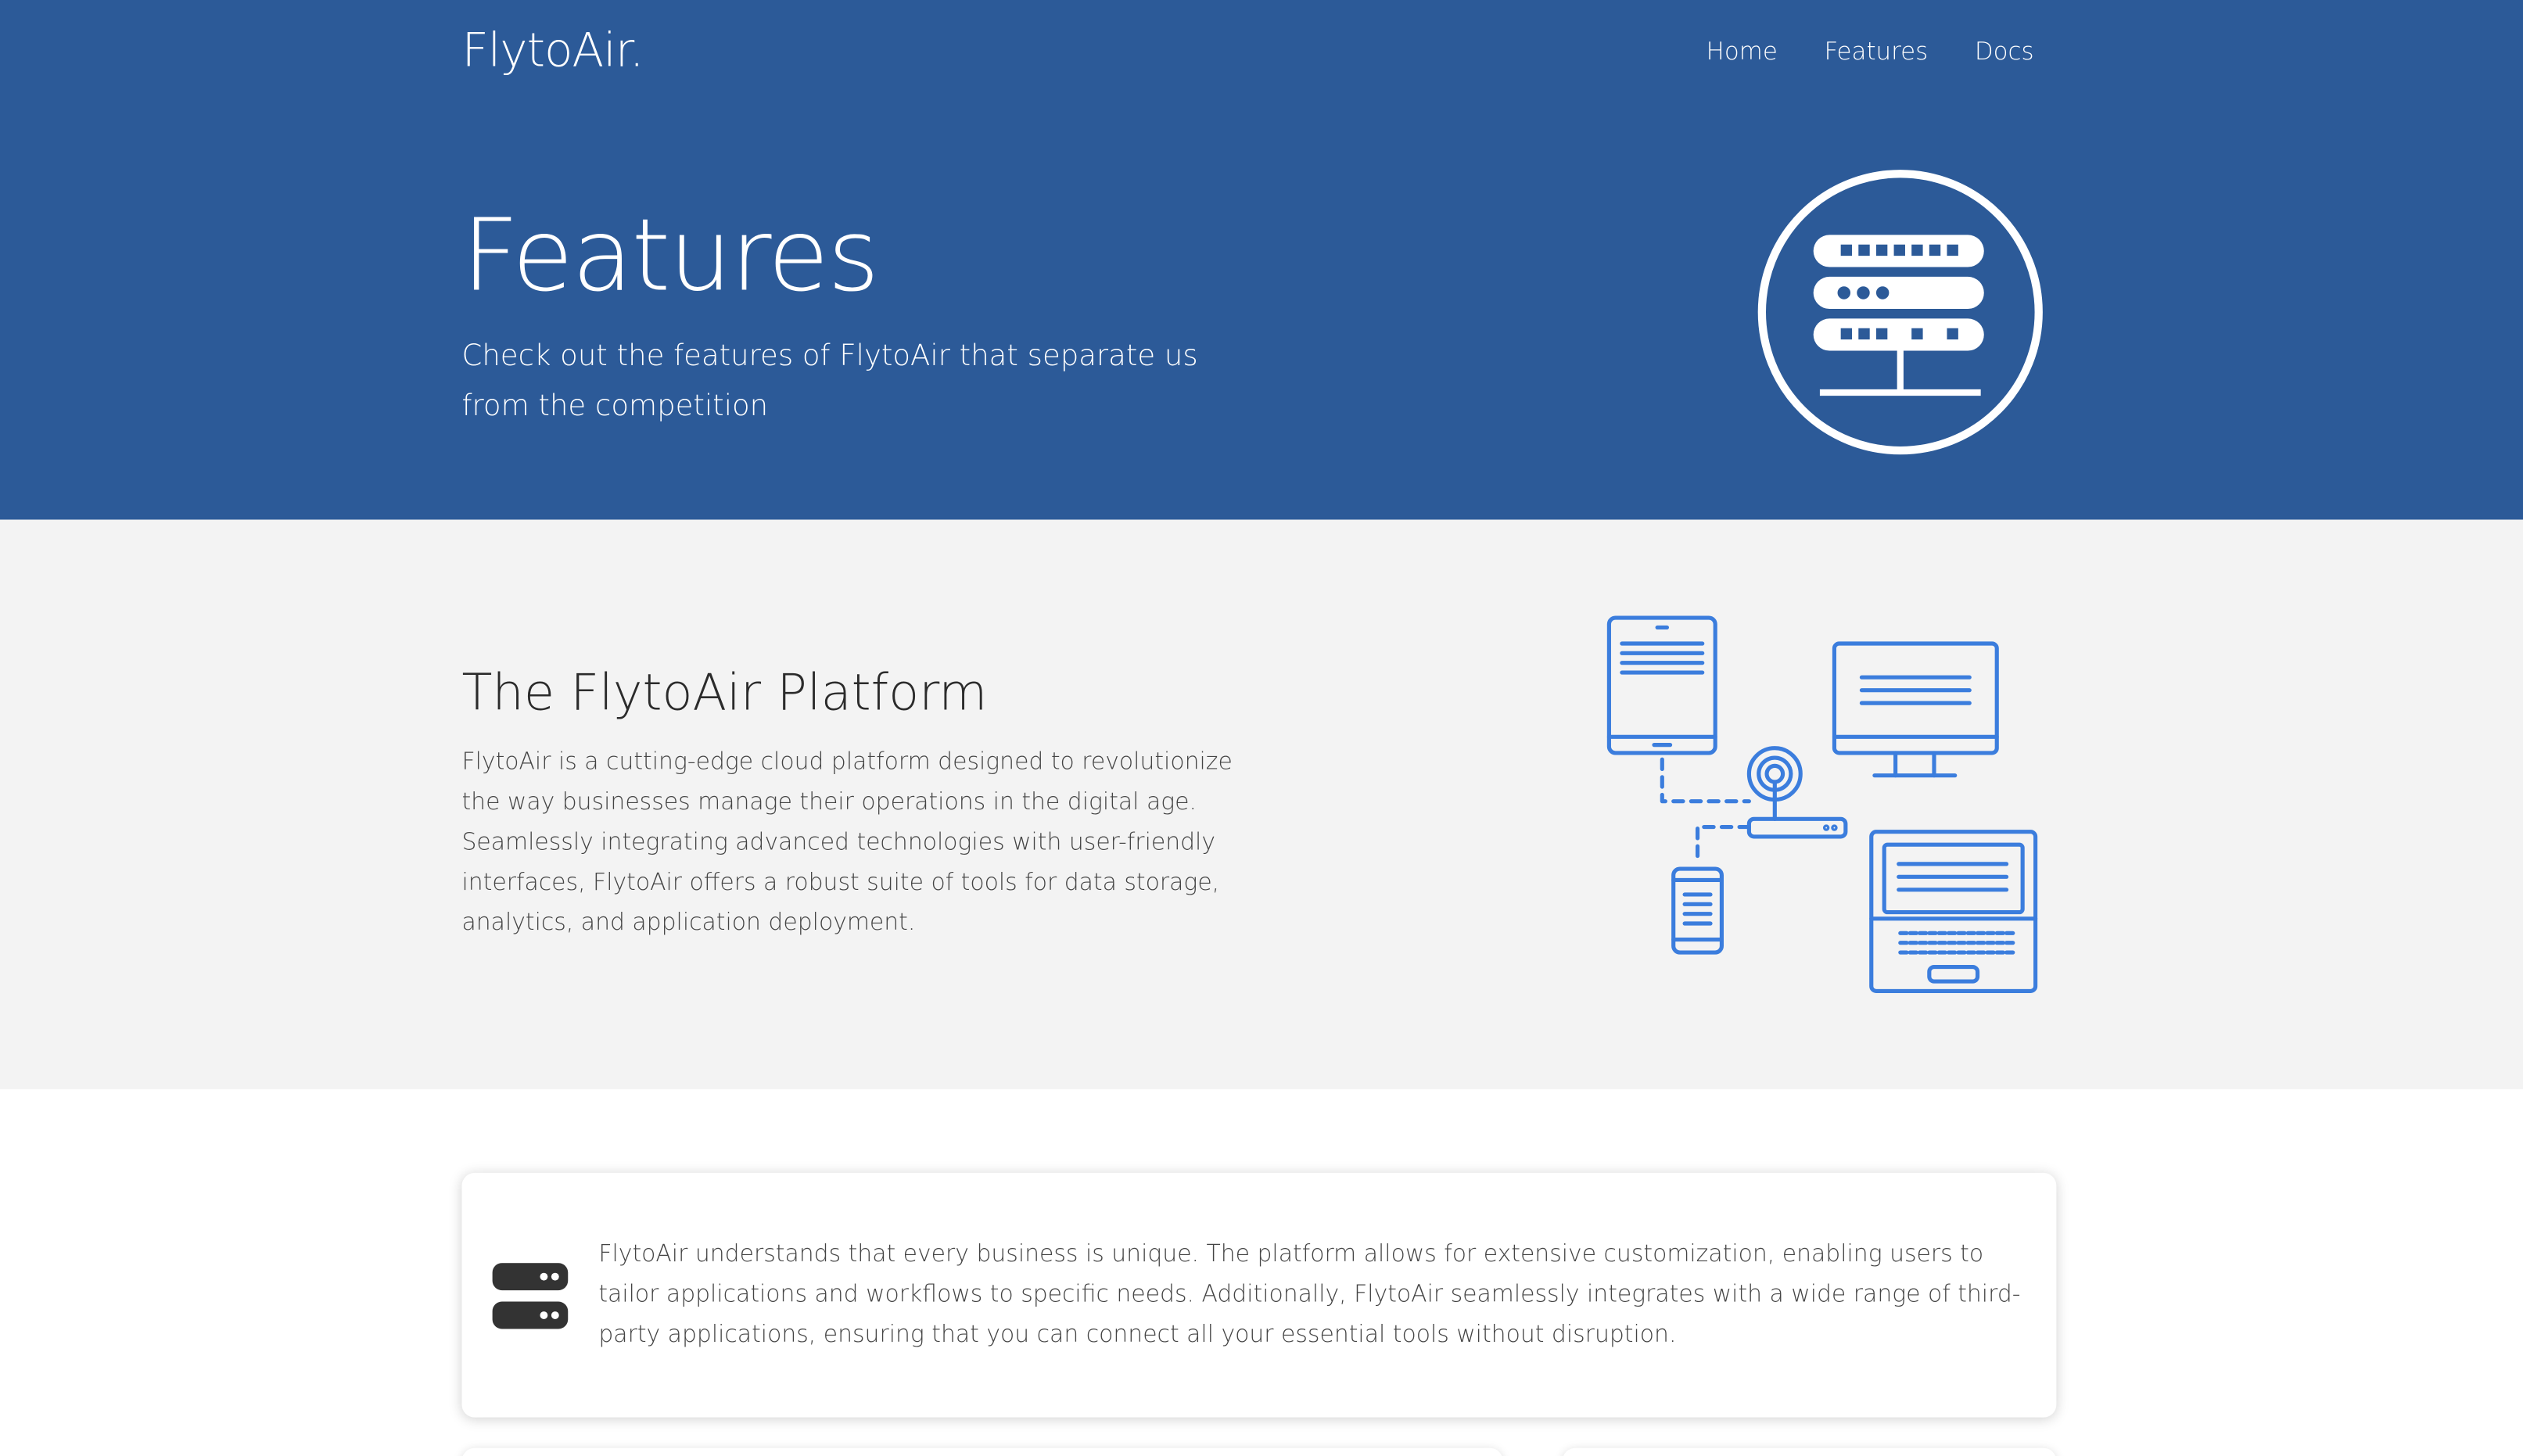  What do you see at coordinates (1900, 312) in the screenshot?
I see `server-rack-icon` at bounding box center [1900, 312].